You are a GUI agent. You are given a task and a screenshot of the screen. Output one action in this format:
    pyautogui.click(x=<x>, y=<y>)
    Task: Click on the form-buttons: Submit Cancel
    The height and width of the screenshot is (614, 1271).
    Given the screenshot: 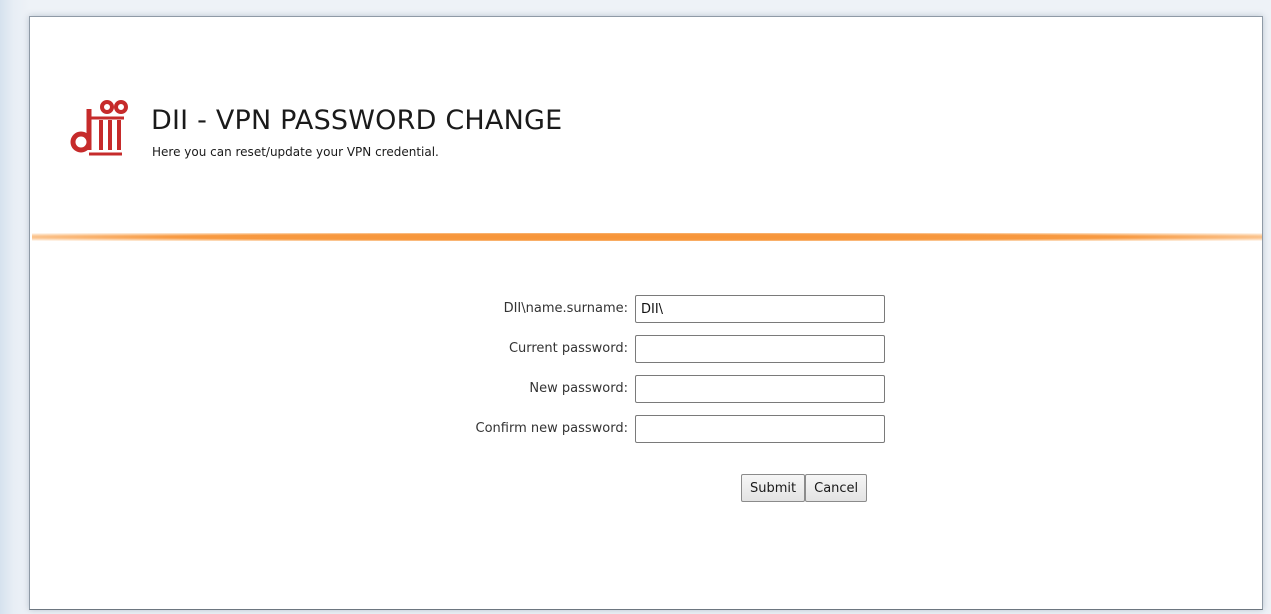 What is the action you would take?
    pyautogui.click(x=804, y=488)
    